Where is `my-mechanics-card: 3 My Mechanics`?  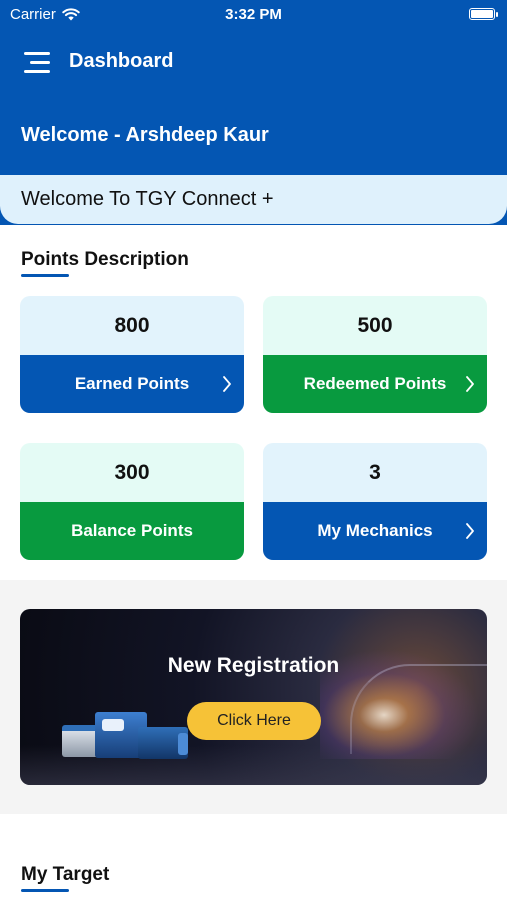
my-mechanics-card: 3 My Mechanics is located at coordinates (375, 501).